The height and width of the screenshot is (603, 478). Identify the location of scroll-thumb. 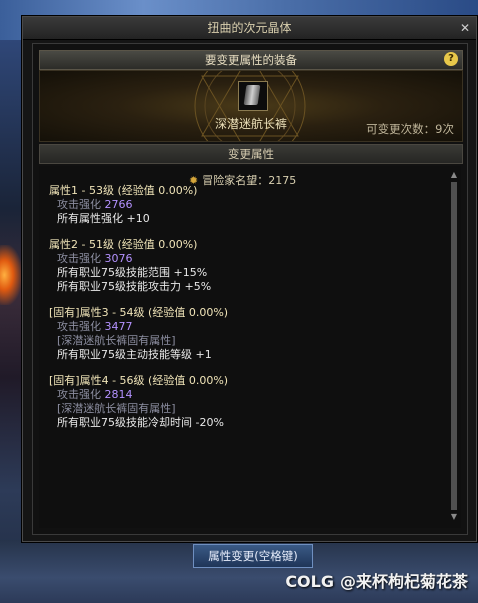
(454, 346).